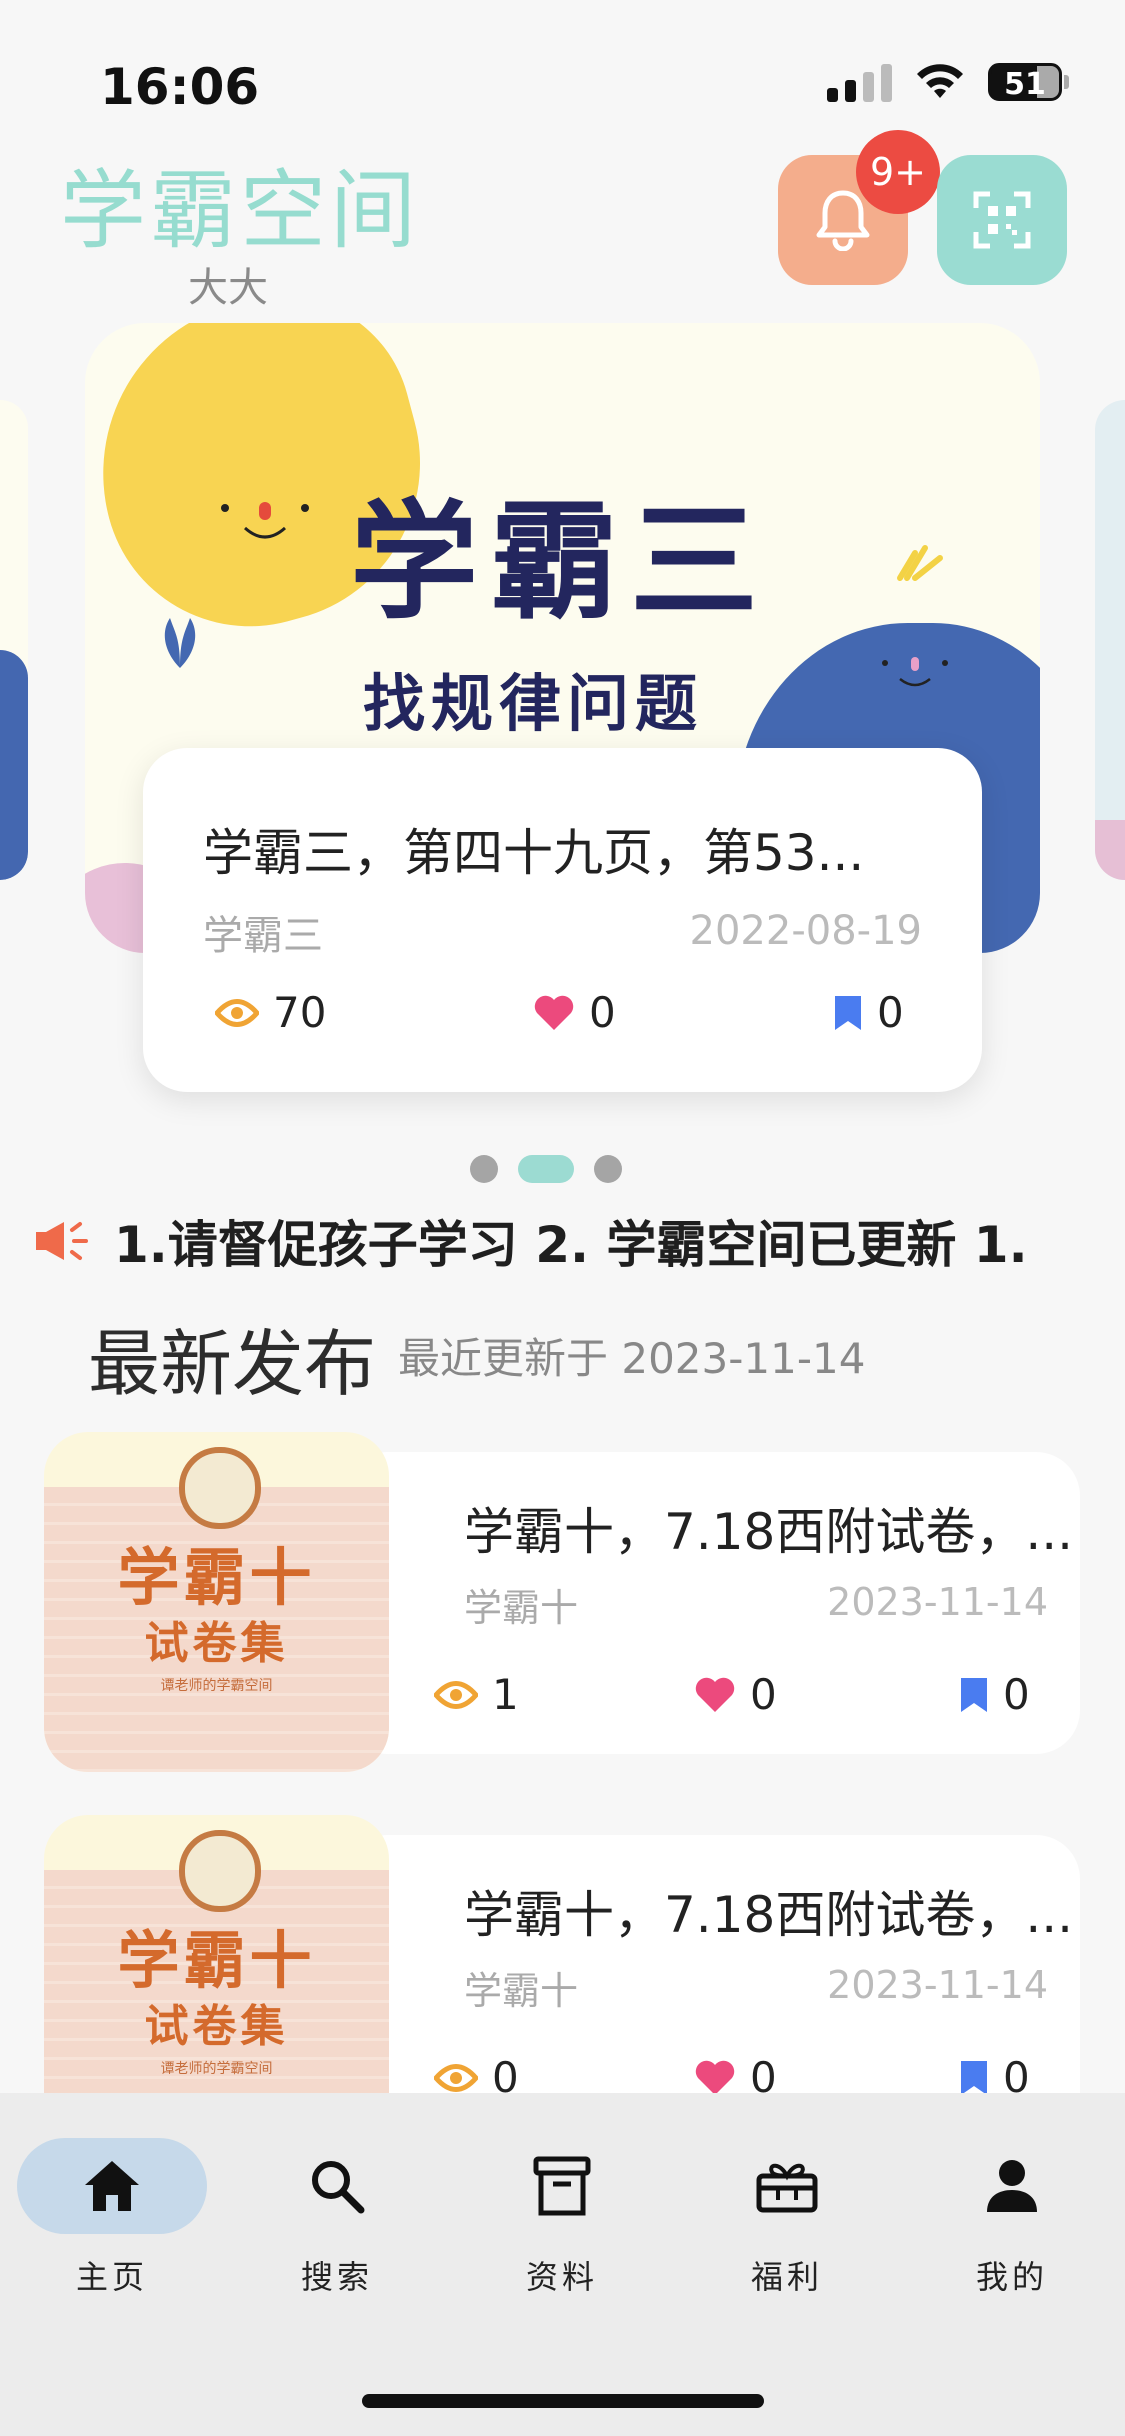  What do you see at coordinates (265, 520) in the screenshot?
I see `smile-face-illustration` at bounding box center [265, 520].